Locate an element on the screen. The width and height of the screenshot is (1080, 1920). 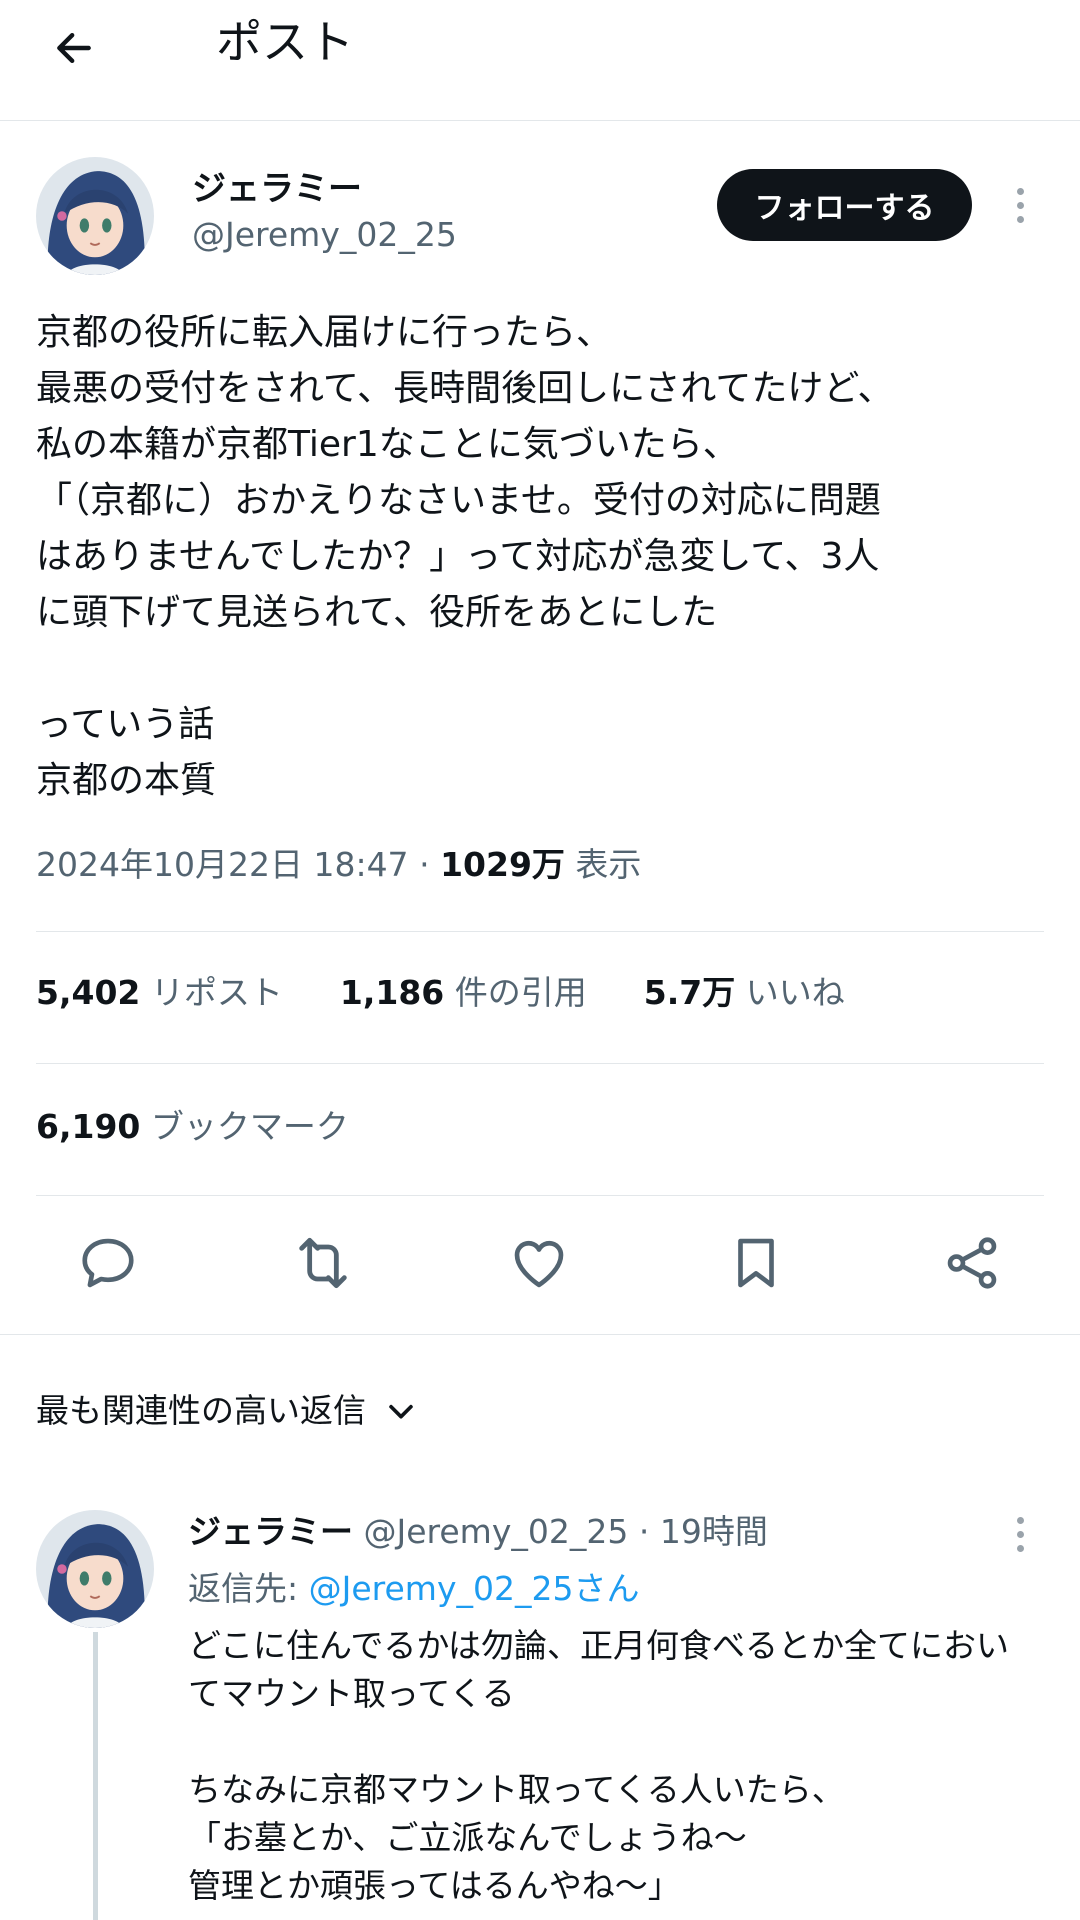
reposts-count: 5,402 is located at coordinates (88, 992).